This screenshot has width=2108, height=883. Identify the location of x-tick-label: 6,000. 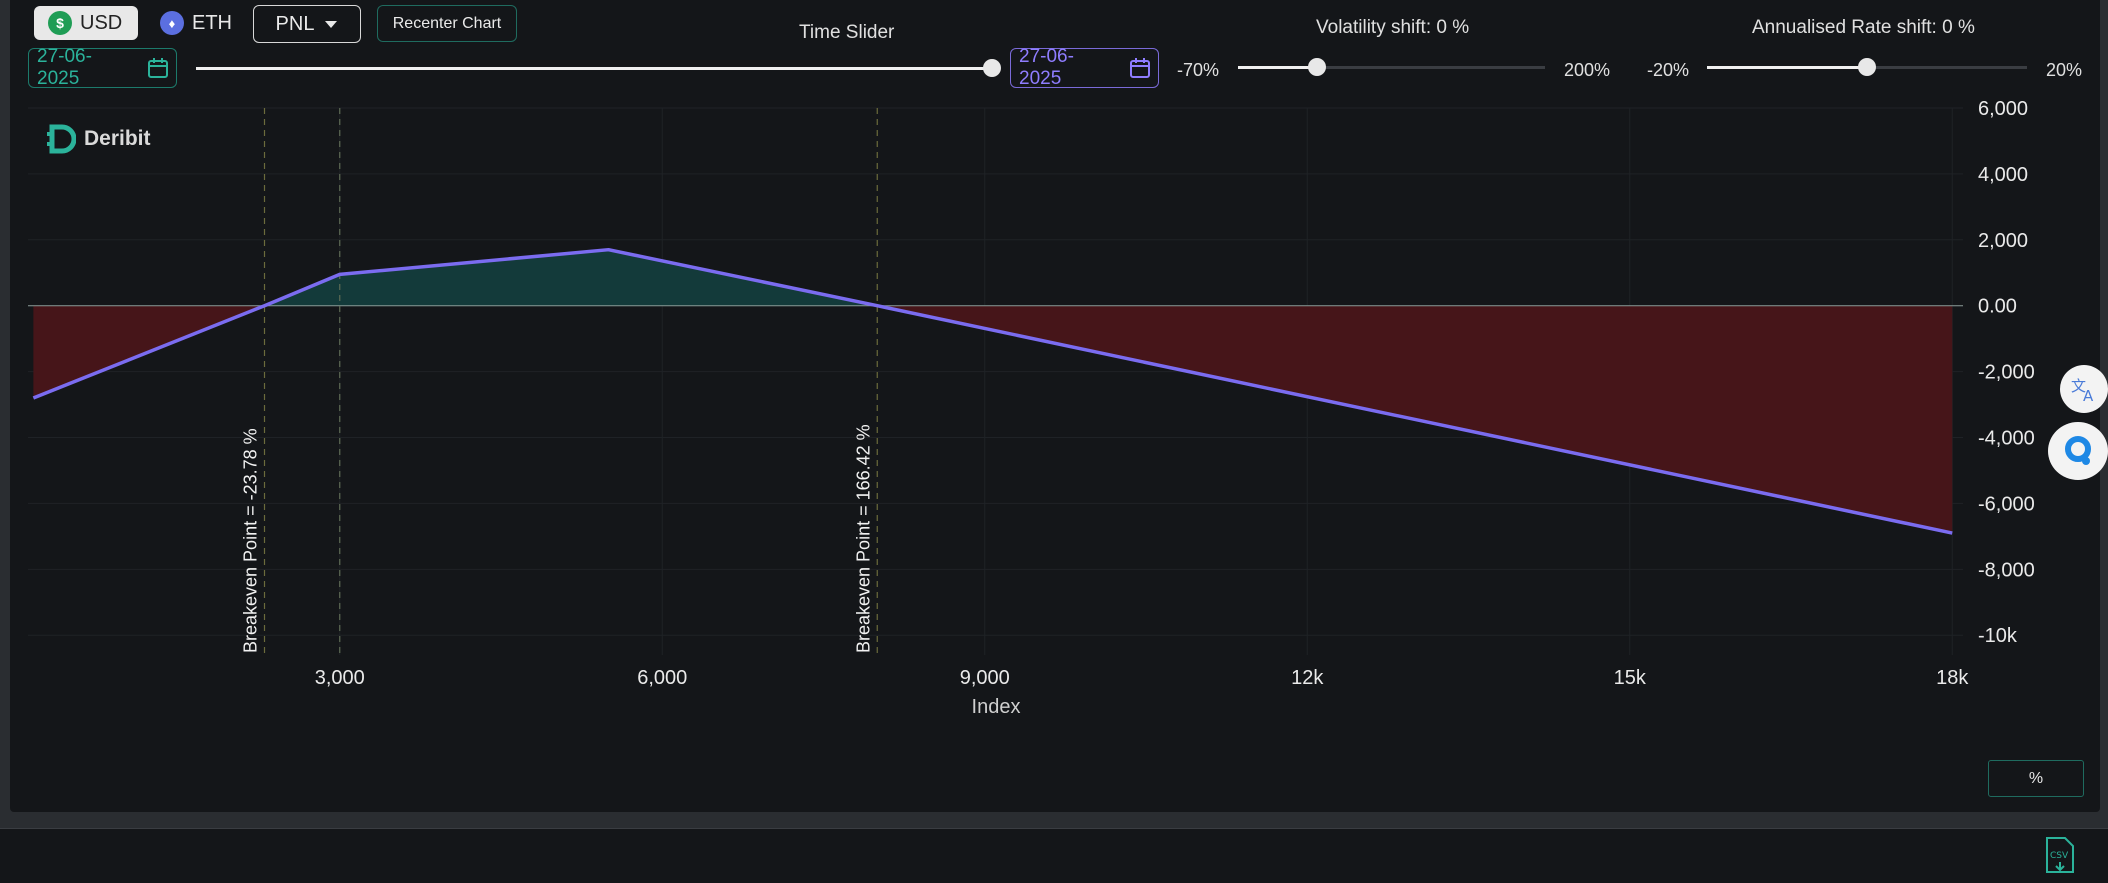
(662, 678).